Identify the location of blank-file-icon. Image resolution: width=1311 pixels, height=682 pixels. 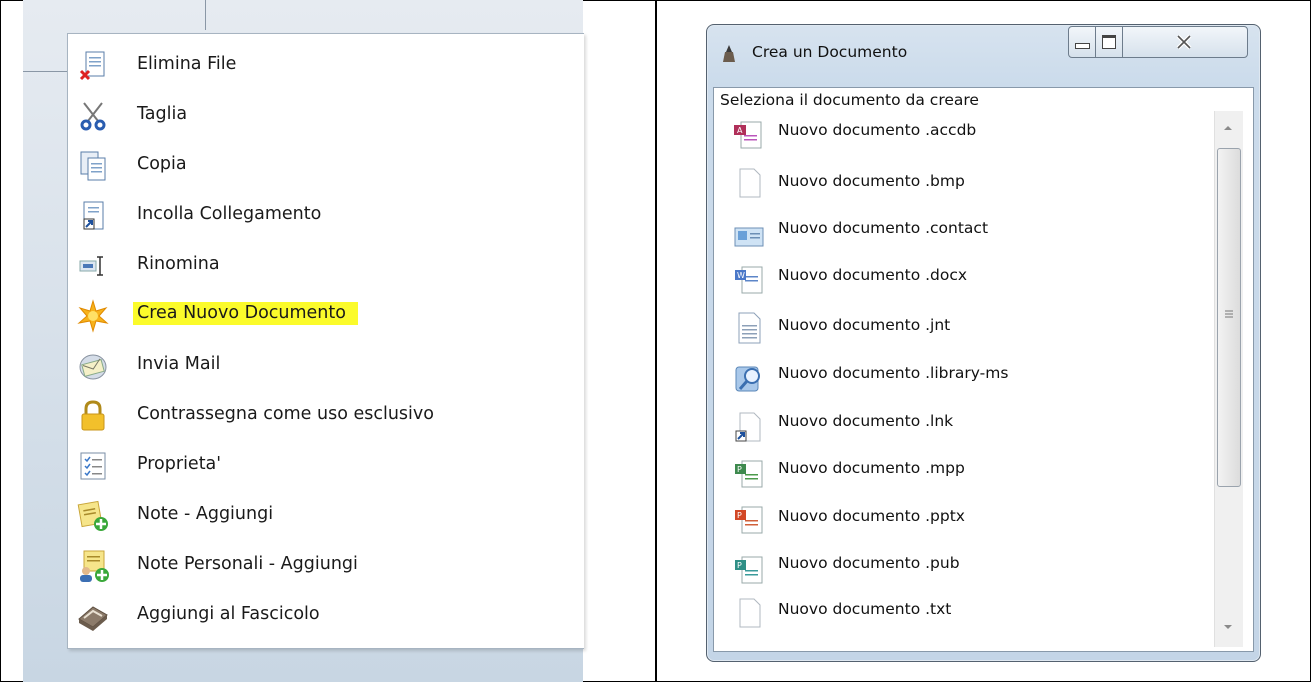
(750, 183).